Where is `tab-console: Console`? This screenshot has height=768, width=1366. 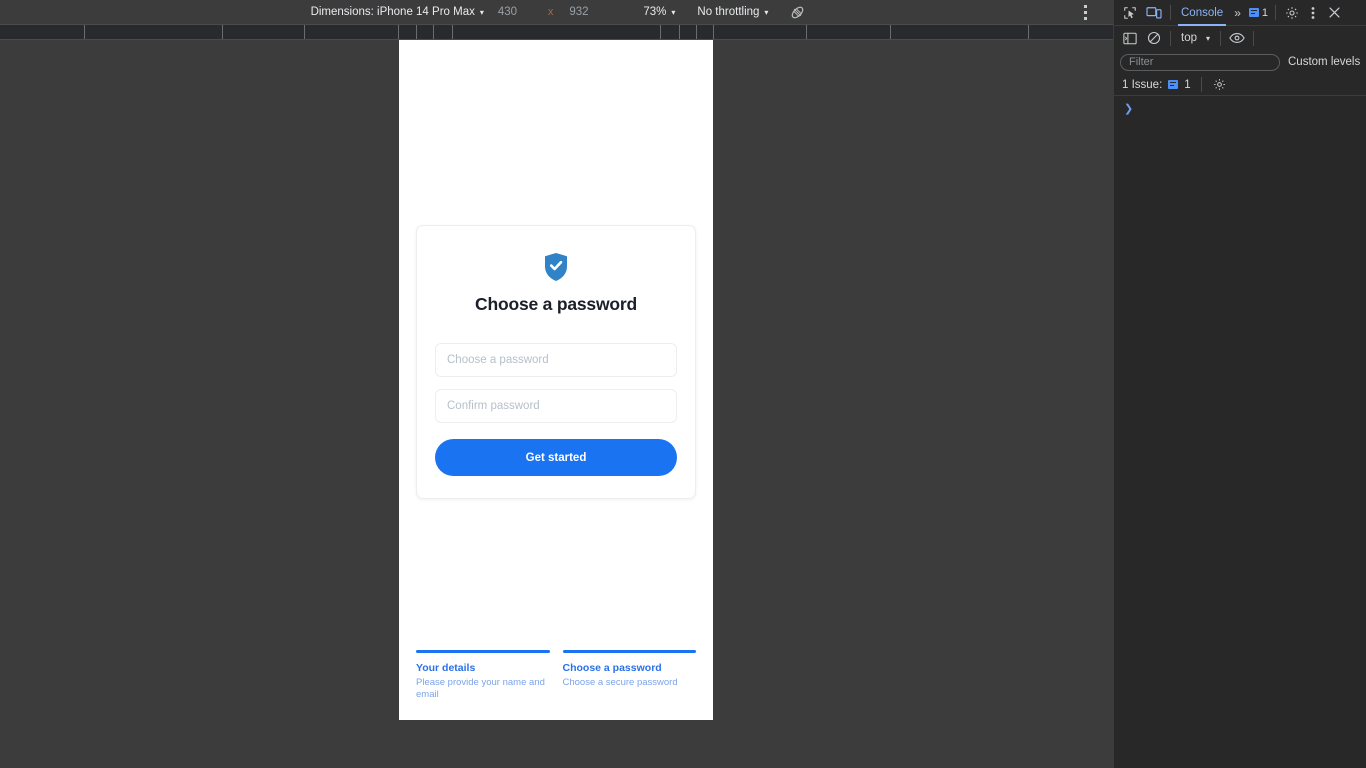
tab-console: Console is located at coordinates (1202, 13).